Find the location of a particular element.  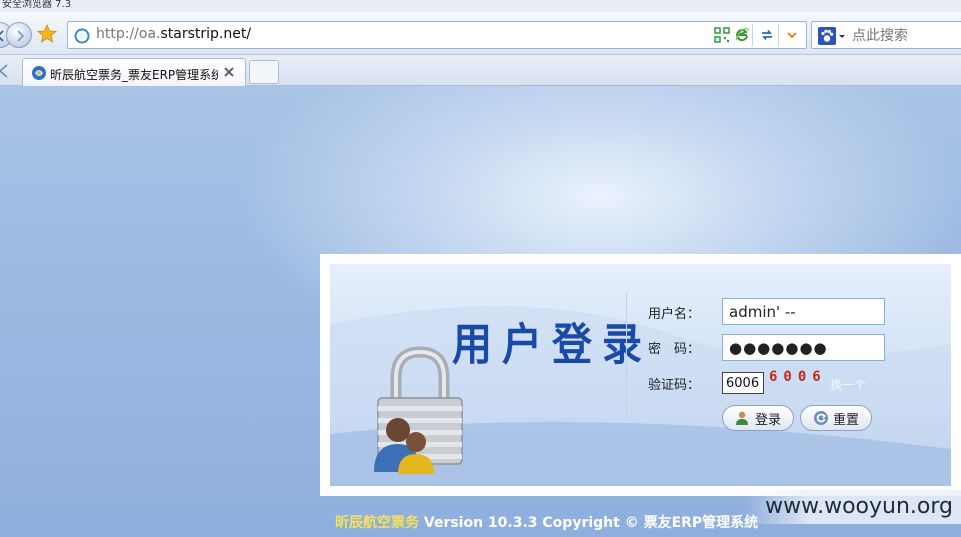

address-bar: http://oa.starstrip.net/ is located at coordinates (437, 35).